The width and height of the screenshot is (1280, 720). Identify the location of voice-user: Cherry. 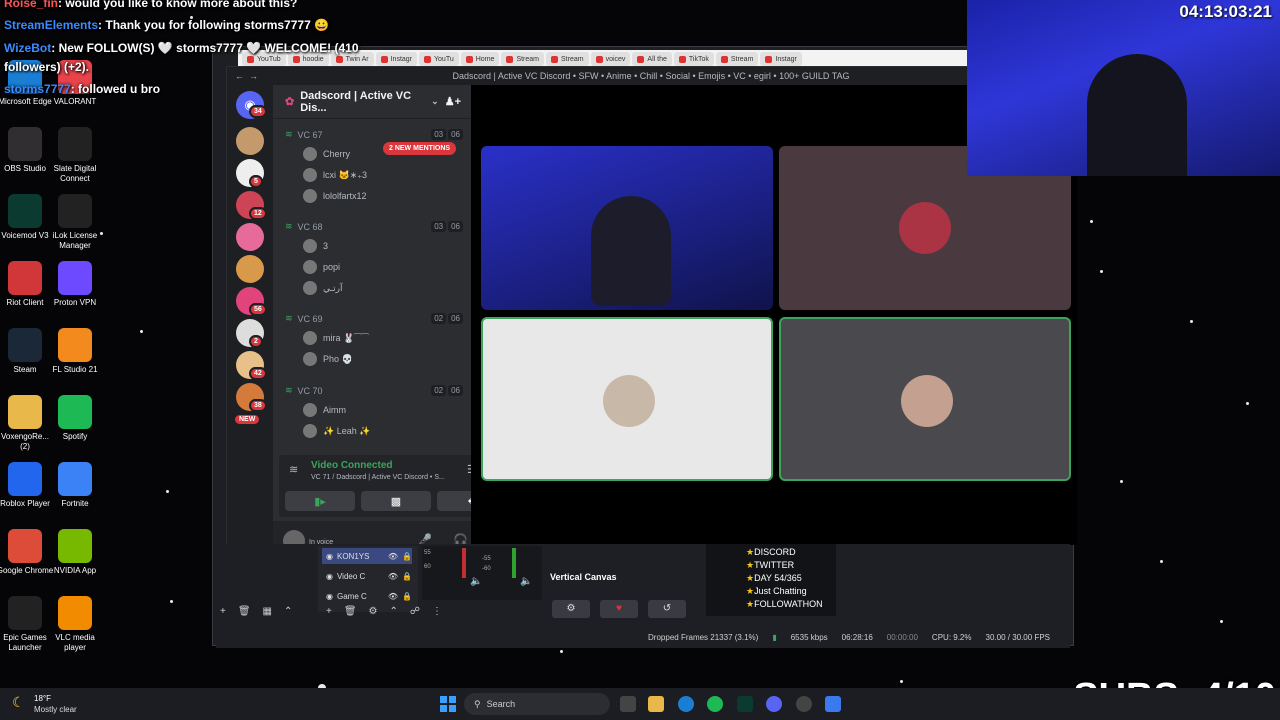
(326, 154).